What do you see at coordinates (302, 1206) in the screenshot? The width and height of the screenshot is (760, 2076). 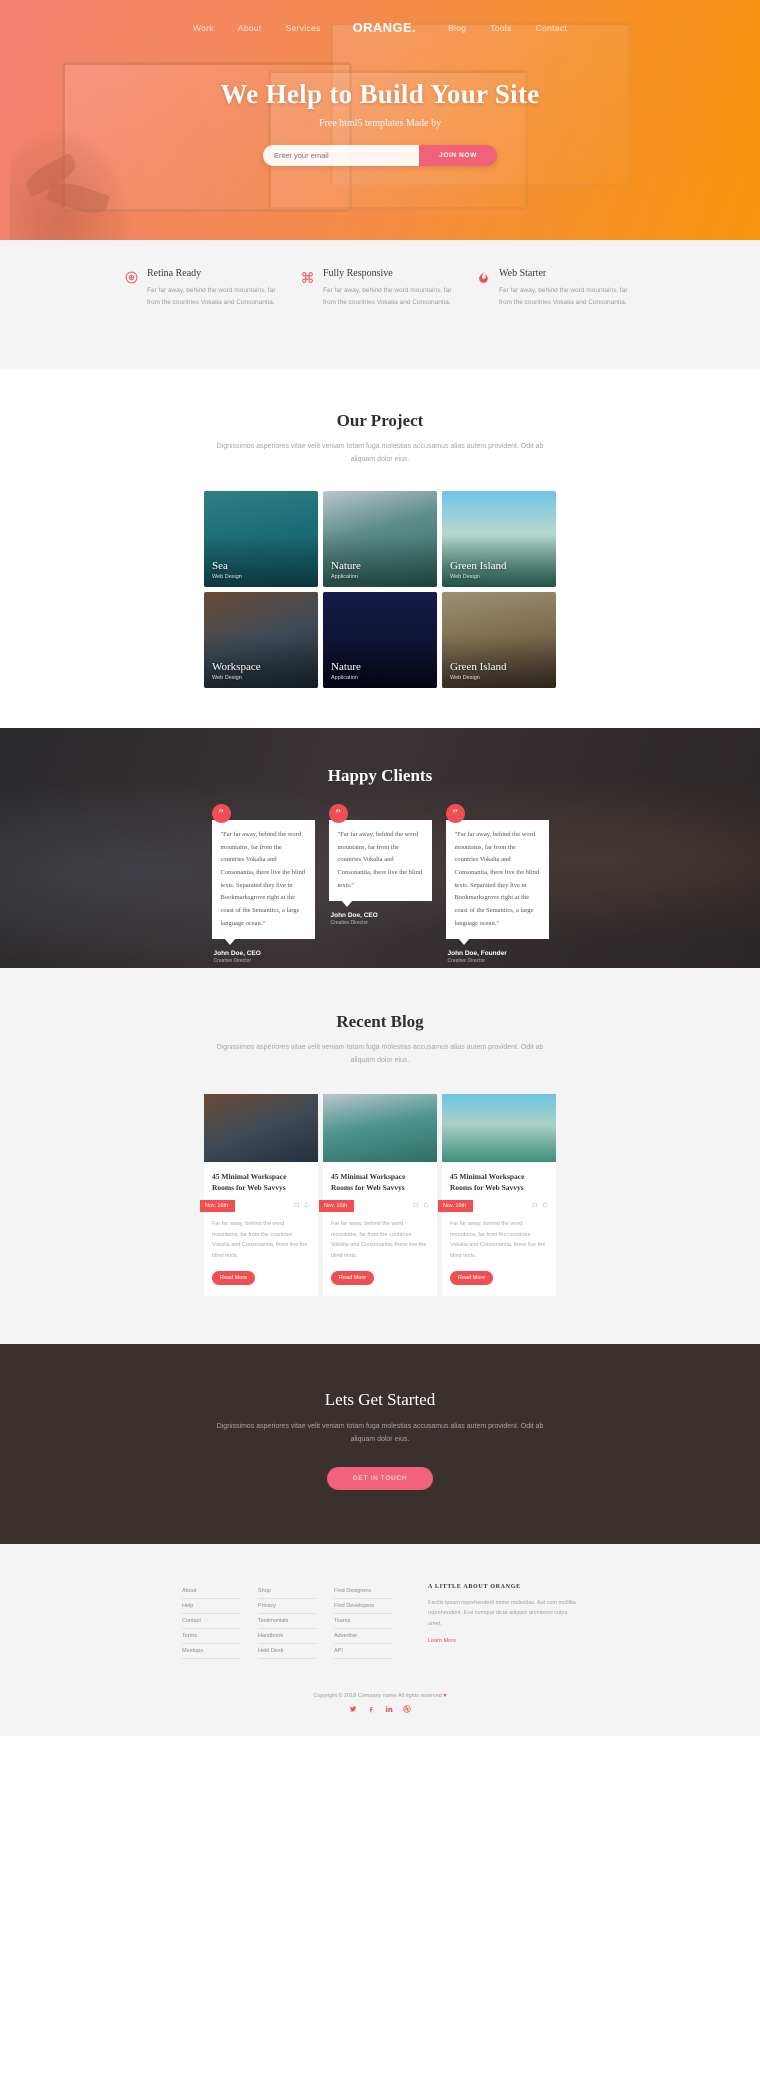 I see `blog-stats: 21` at bounding box center [302, 1206].